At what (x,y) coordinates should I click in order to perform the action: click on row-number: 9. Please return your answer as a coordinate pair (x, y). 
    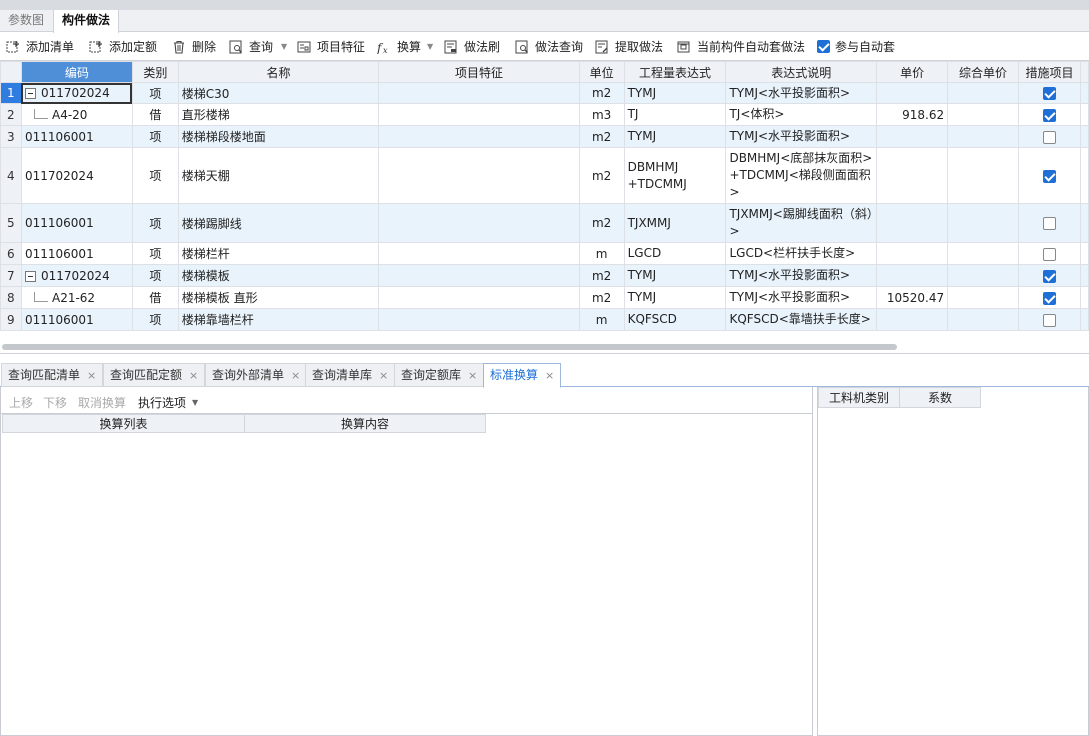
    Looking at the image, I should click on (11, 319).